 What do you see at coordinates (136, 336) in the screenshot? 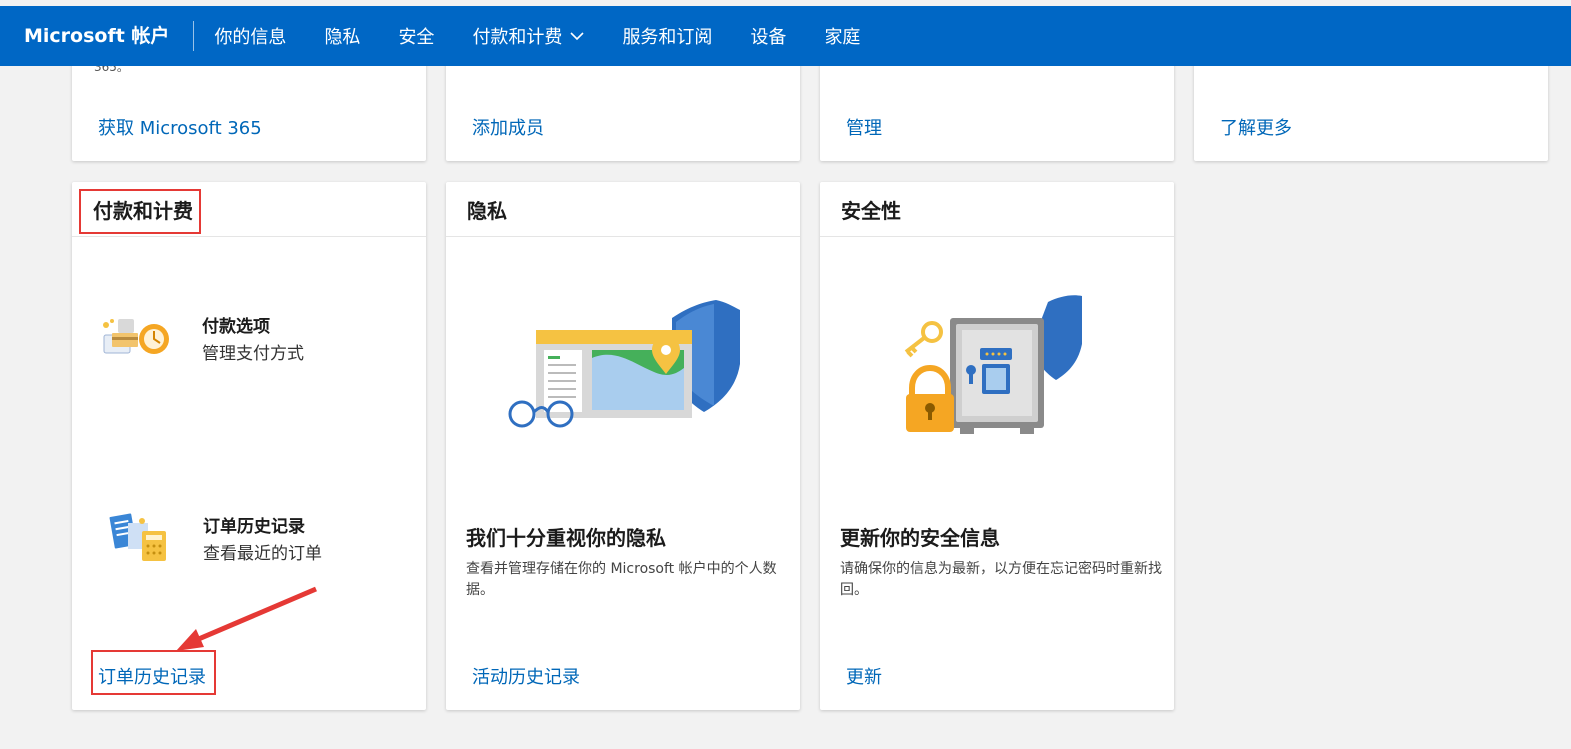
I see `payment-options-icon` at bounding box center [136, 336].